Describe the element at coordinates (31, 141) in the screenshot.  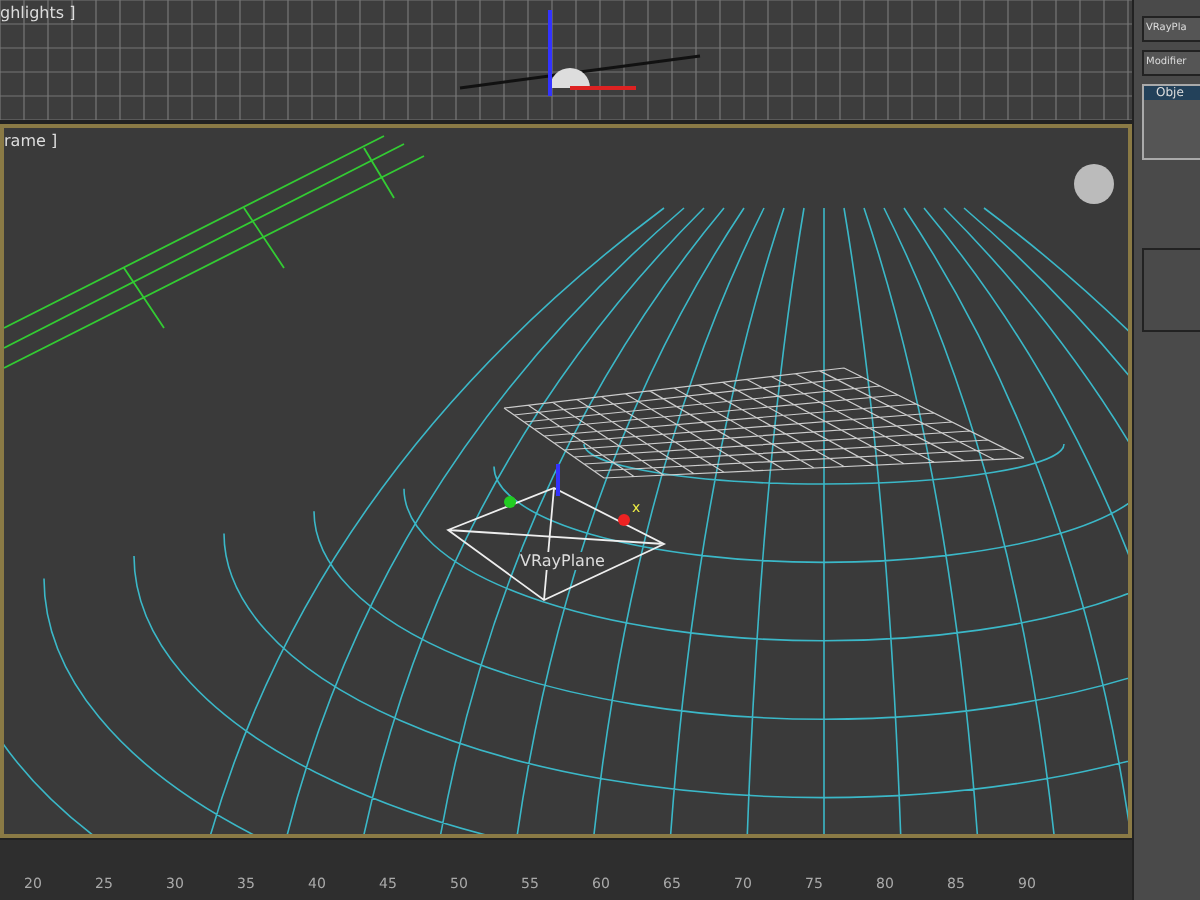
I see `viewport-label: rame ]` at that location.